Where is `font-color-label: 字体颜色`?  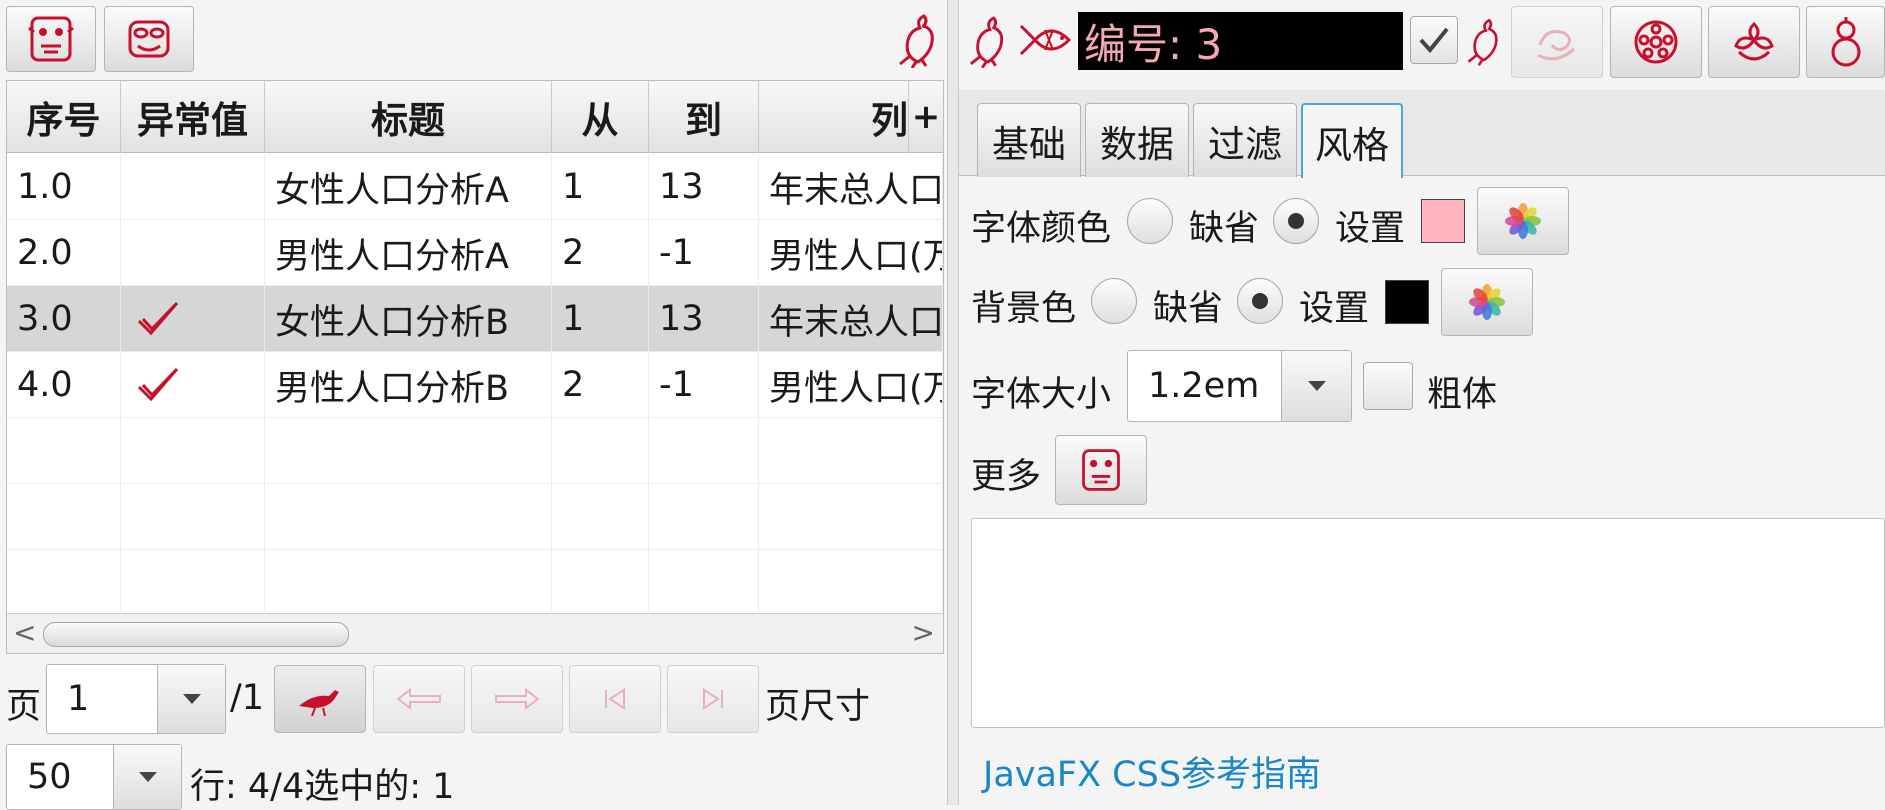
font-color-label: 字体颜色 is located at coordinates (1041, 229).